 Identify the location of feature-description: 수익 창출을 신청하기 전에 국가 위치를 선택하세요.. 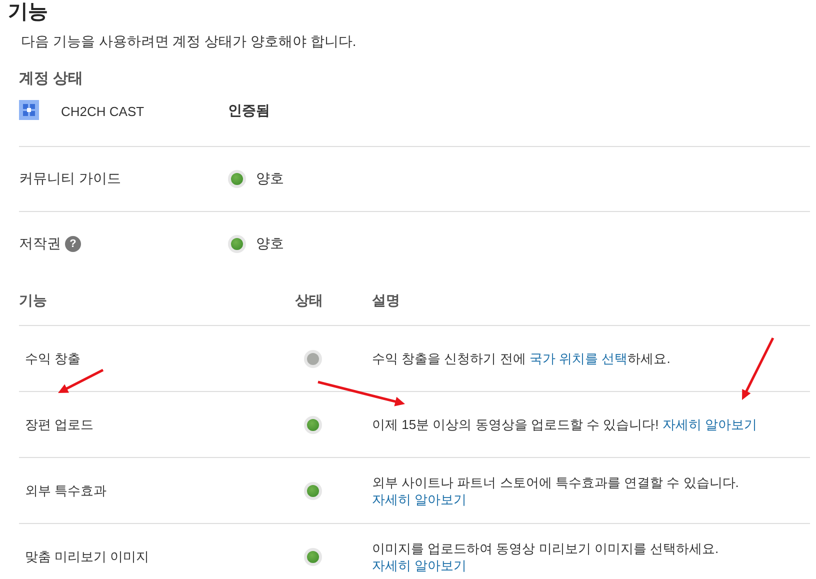
(522, 358).